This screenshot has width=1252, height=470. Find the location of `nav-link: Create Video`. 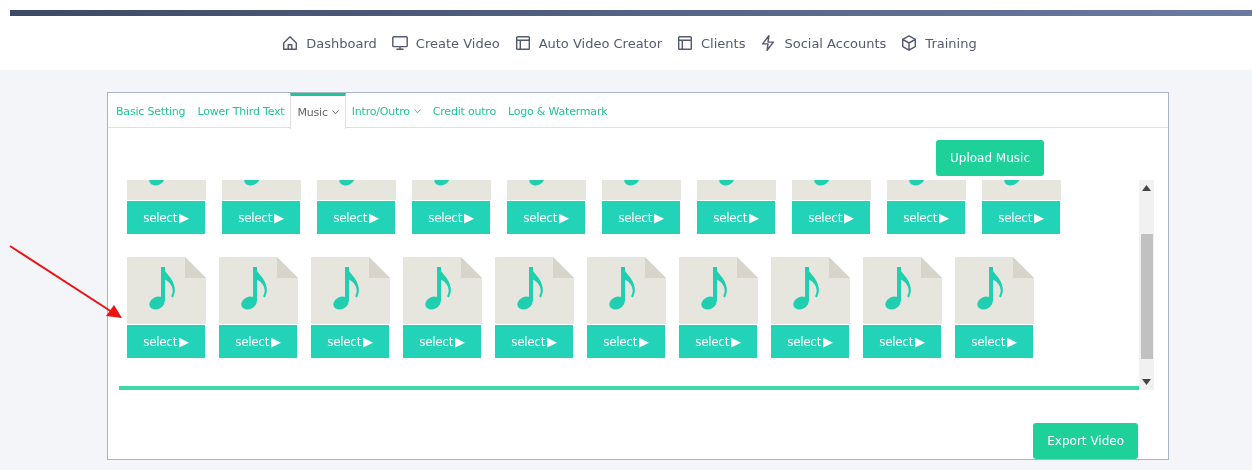

nav-link: Create Video is located at coordinates (445, 43).